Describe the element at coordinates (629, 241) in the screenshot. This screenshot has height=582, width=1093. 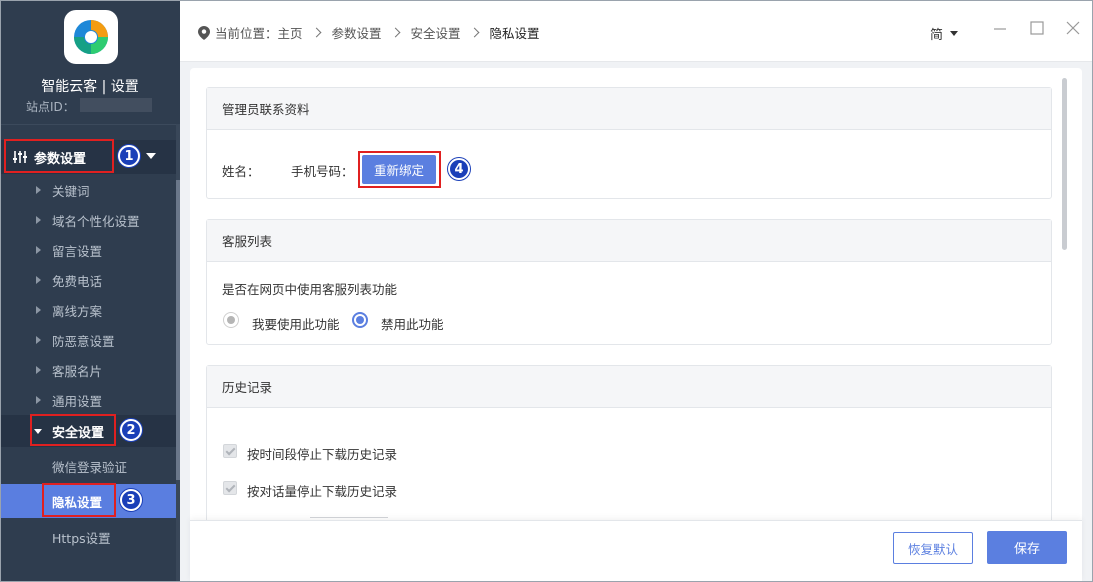
I see `card-title: 客服列表` at that location.